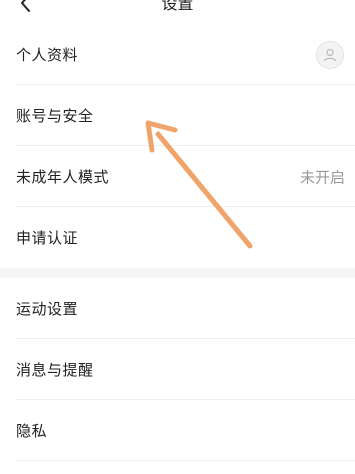 The height and width of the screenshot is (474, 355). Describe the element at coordinates (177, 430) in the screenshot. I see `settings-item-privacy: 隐私` at that location.